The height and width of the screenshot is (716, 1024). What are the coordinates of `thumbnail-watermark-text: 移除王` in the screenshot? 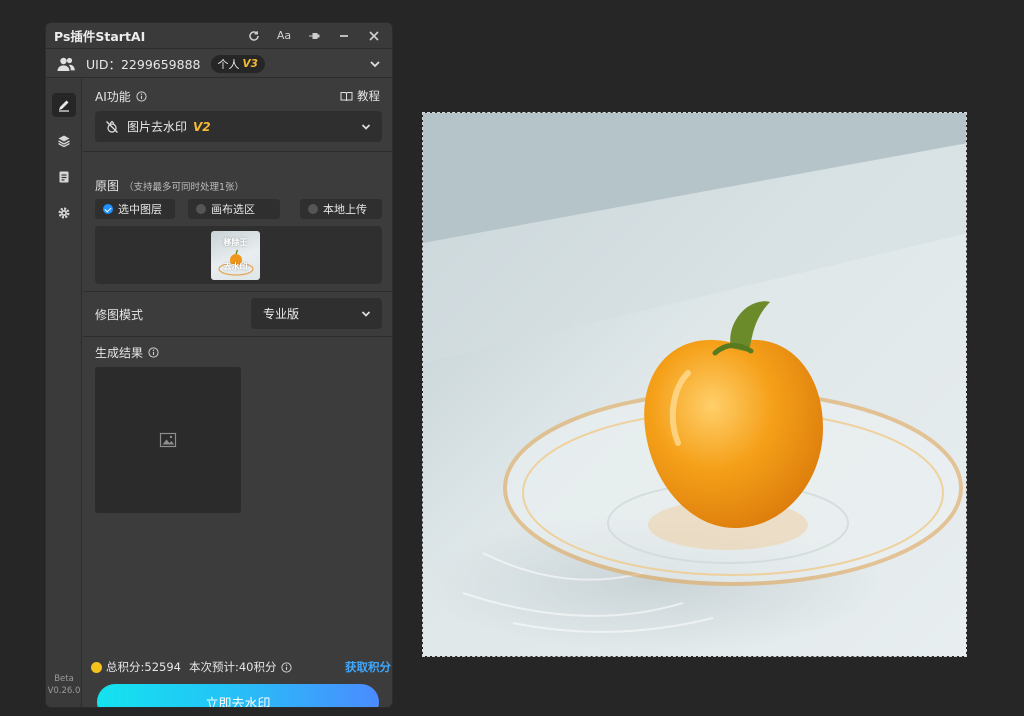 It's located at (235, 242).